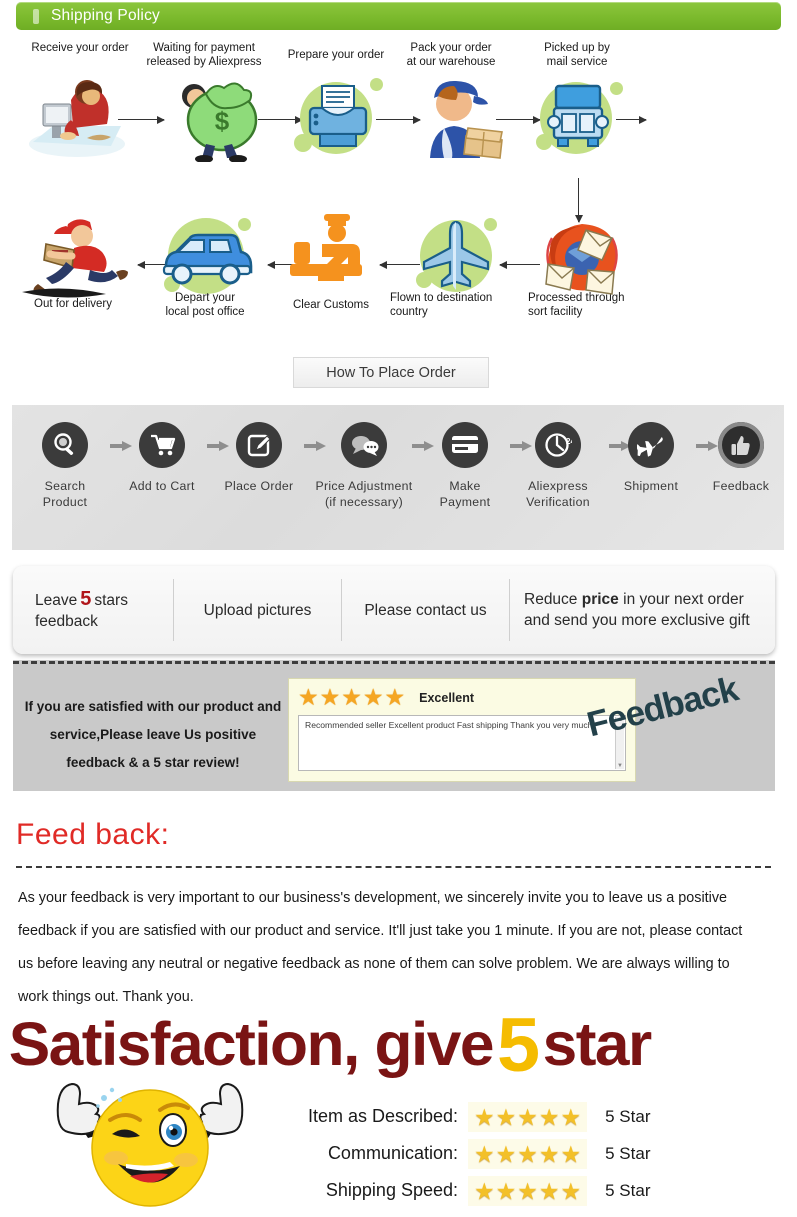 Image resolution: width=797 pixels, height=1217 pixels. Describe the element at coordinates (93, 610) in the screenshot. I see `strip-cell-leave-stars: Leave 5 stars feedback` at that location.